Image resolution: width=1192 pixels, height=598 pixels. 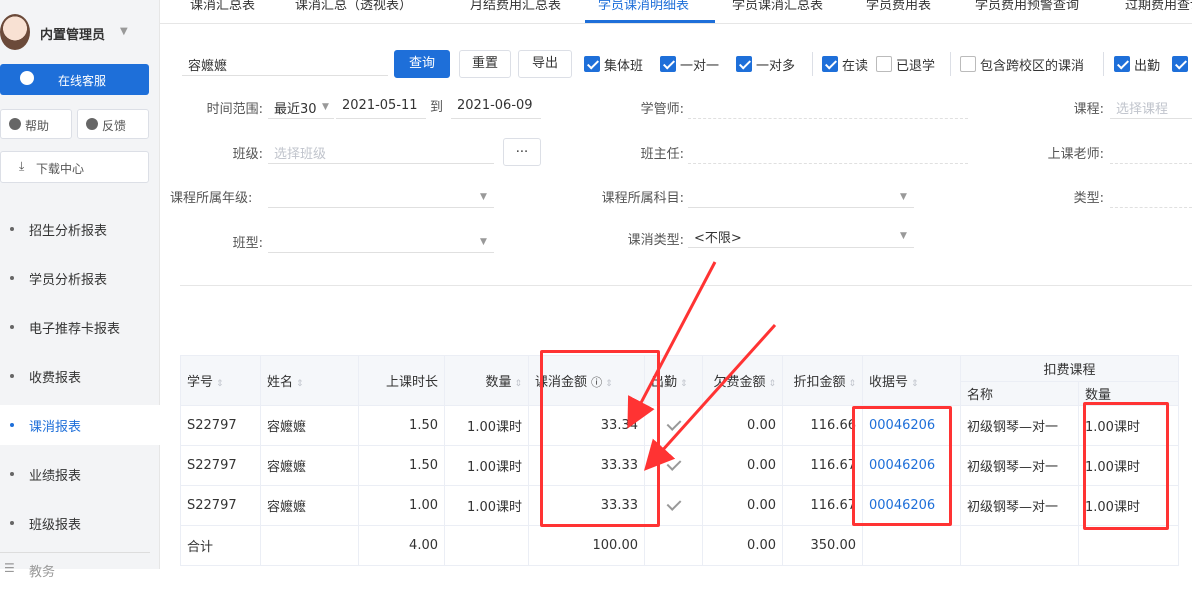 I want to click on teacher-select, so click(x=1151, y=151).